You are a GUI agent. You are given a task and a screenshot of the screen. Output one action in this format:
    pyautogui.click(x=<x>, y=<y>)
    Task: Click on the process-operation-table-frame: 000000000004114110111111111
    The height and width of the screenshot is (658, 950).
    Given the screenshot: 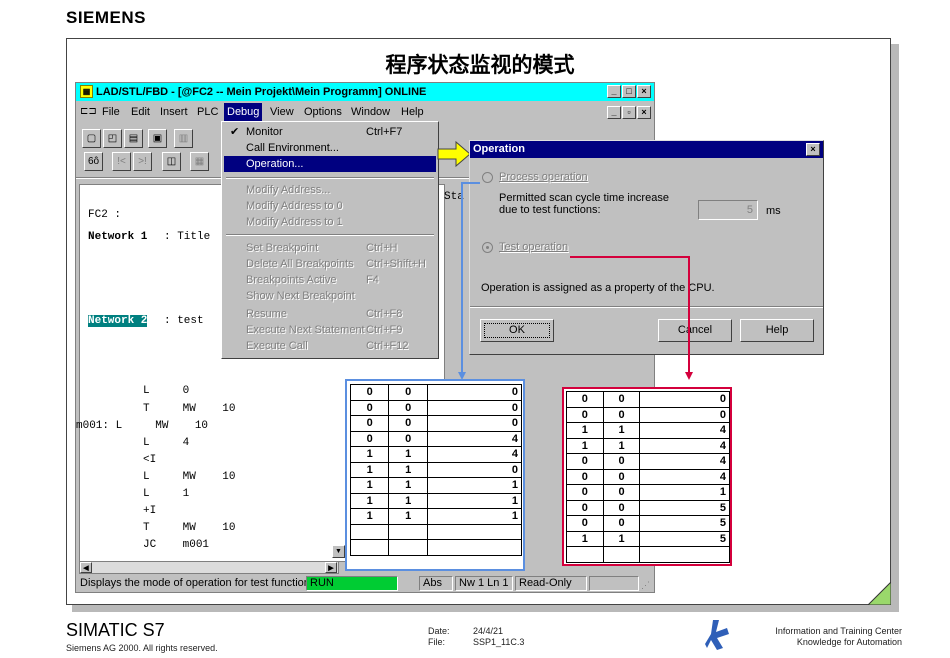 What is the action you would take?
    pyautogui.click(x=435, y=475)
    